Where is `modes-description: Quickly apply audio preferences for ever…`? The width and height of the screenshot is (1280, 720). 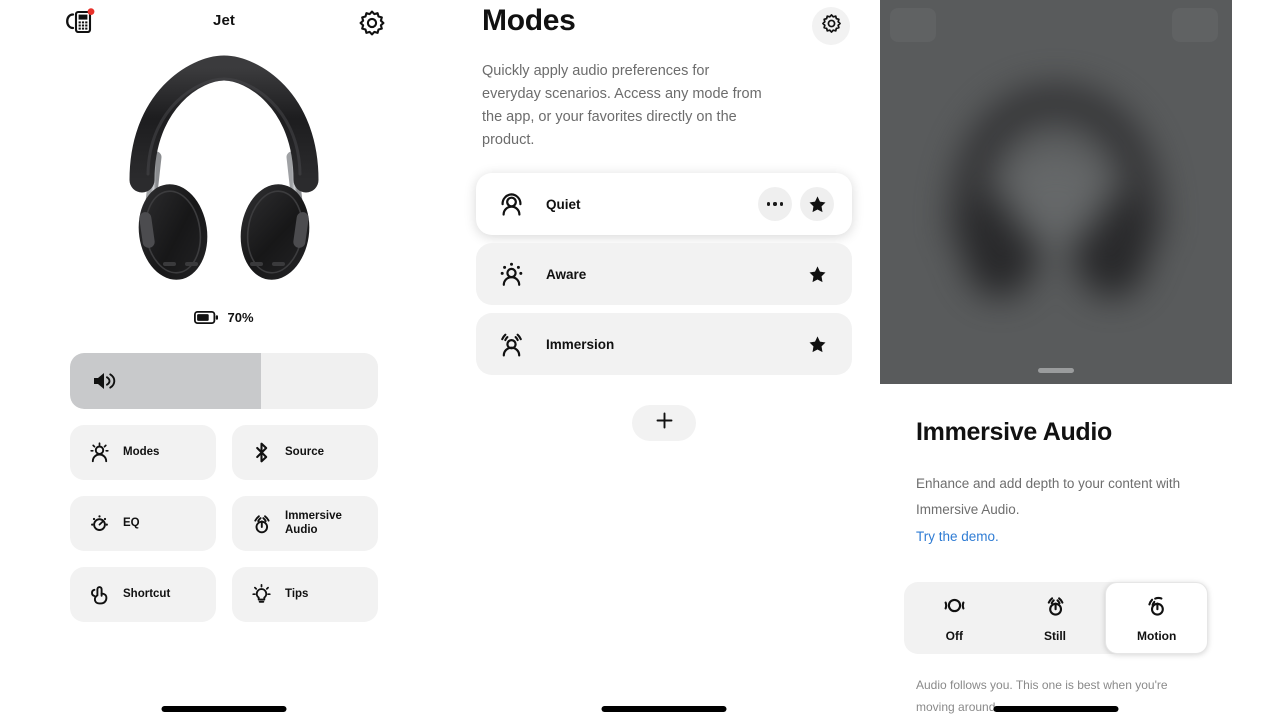
modes-description: Quickly apply audio preferences for ever… is located at coordinates (622, 105).